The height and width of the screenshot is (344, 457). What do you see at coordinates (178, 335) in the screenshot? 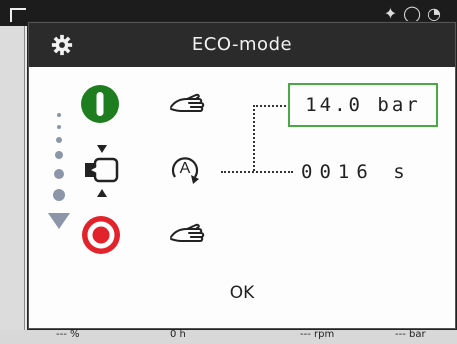
I see `status-hours: 0 h` at bounding box center [178, 335].